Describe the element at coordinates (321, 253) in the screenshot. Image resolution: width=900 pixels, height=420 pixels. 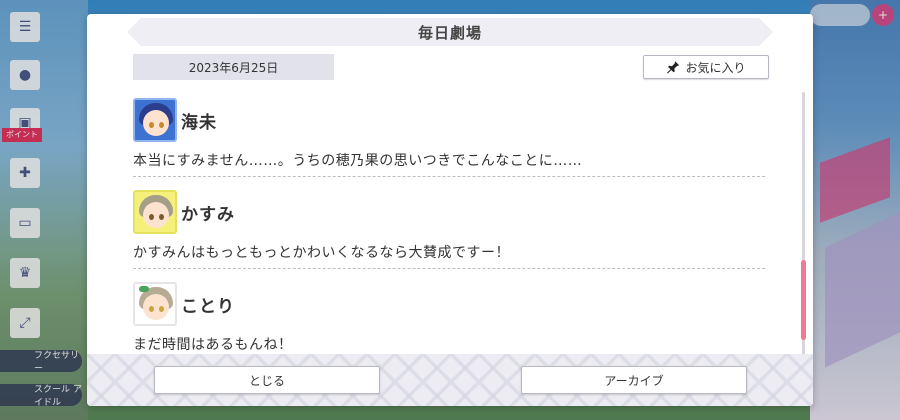
I see `speaker-line: かすみんはもっともっとかわいくなるなら大賛成ですー！` at that location.